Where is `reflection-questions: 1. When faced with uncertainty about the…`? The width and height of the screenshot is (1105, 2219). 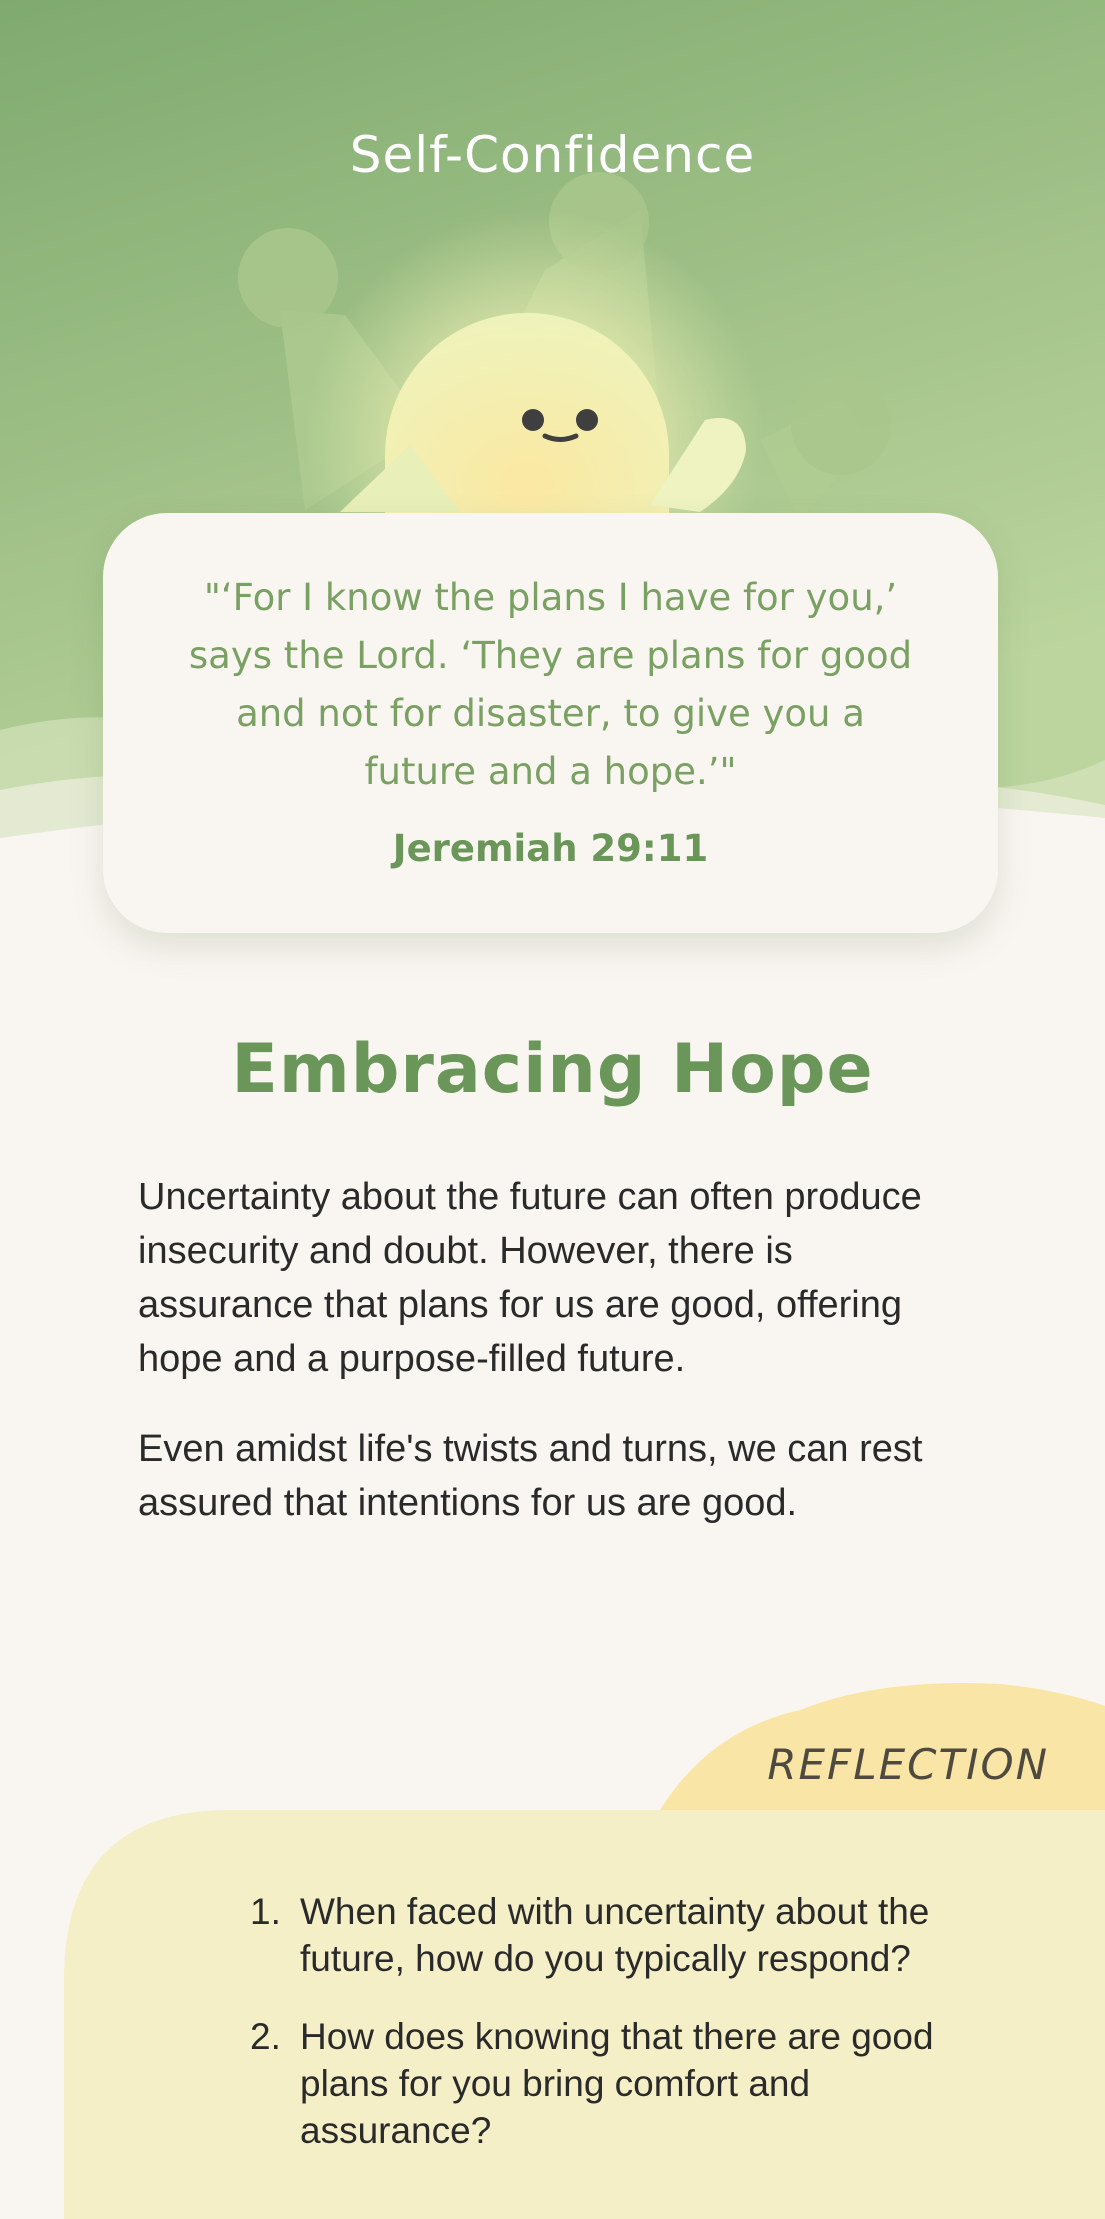
reflection-questions: 1. When faced with uncertainty about the… is located at coordinates (620, 2036).